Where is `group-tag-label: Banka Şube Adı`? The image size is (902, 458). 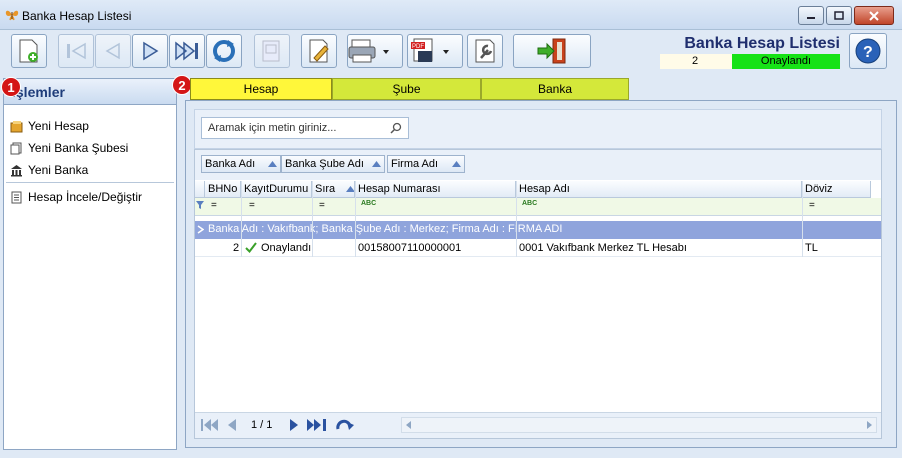
group-tag-label: Banka Şube Adı is located at coordinates (324, 164).